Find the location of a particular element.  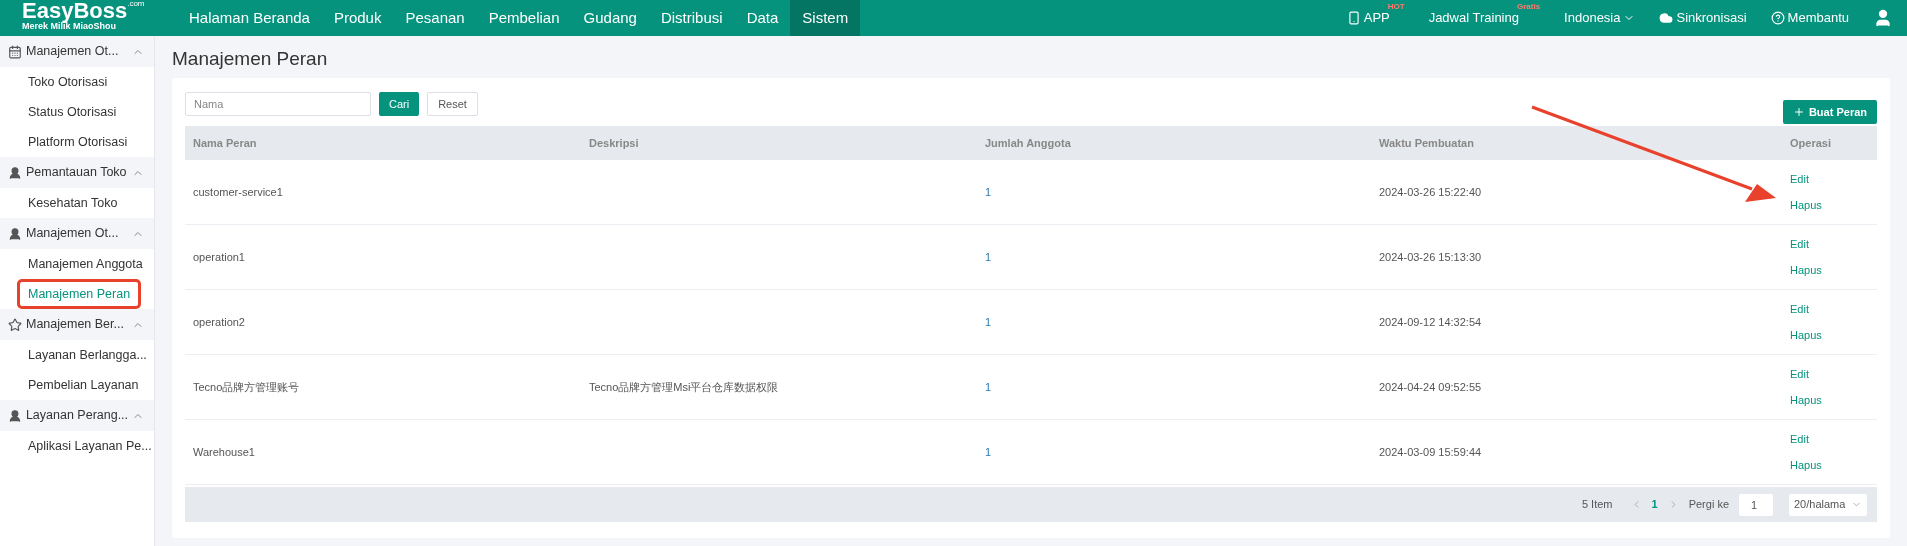

column-header: Jumlah Anggota is located at coordinates (1028, 143).